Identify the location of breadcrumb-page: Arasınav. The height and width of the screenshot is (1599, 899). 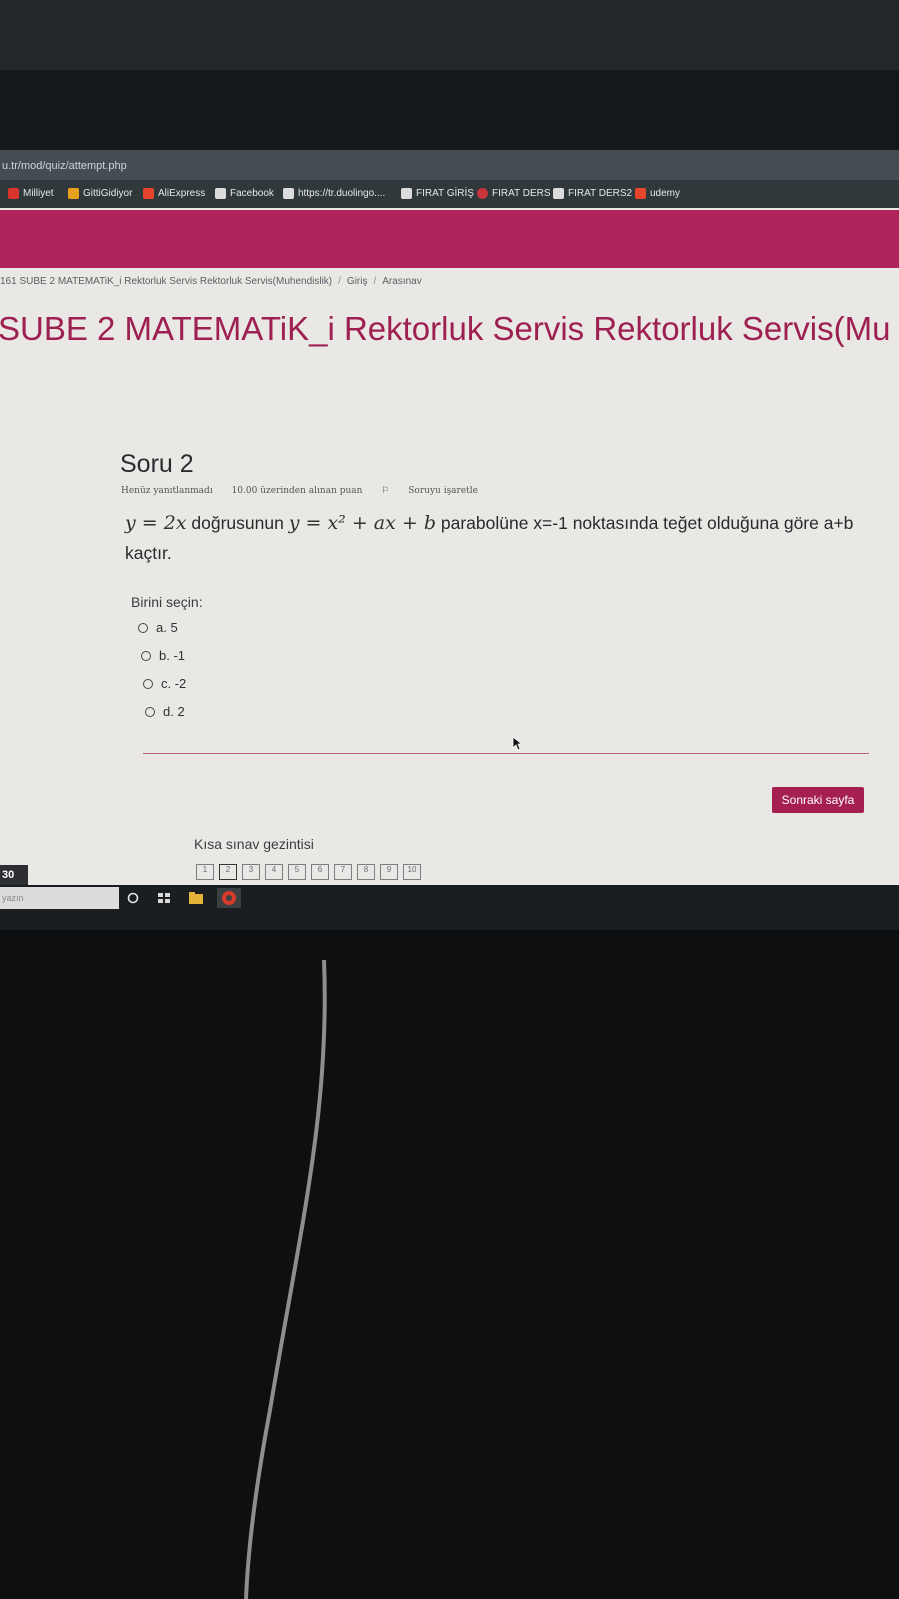
(401, 281).